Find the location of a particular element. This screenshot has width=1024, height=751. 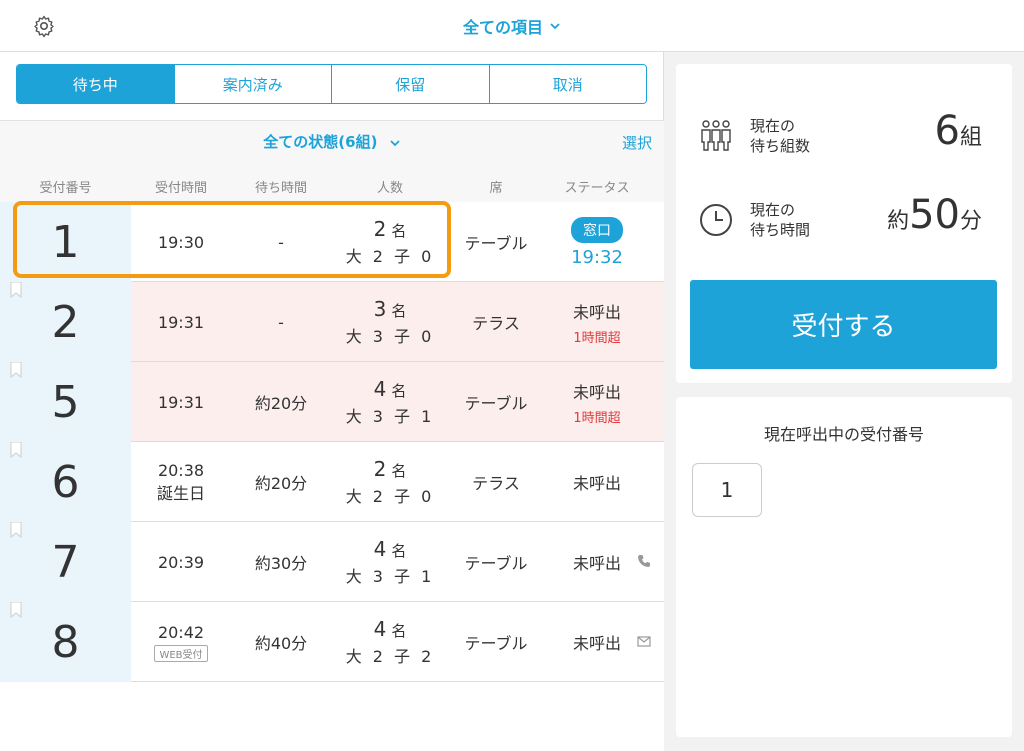

row-time: 19:30 is located at coordinates (181, 242).